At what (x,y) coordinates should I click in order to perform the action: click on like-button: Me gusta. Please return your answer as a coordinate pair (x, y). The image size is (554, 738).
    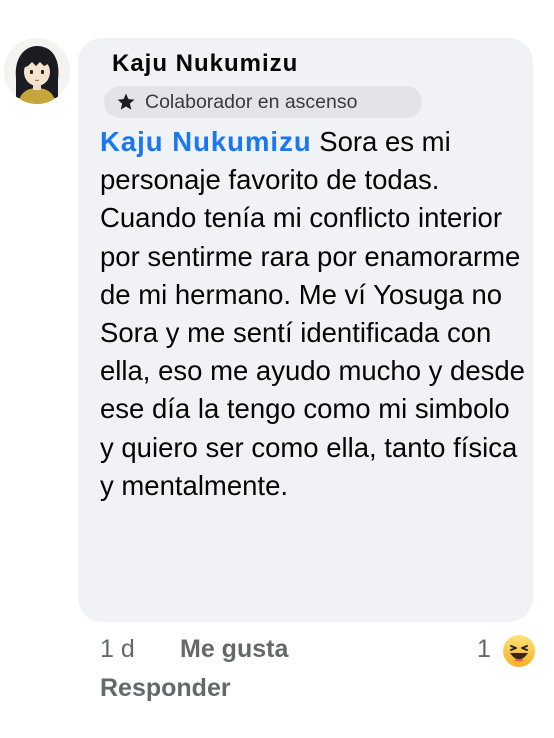
    Looking at the image, I should click on (234, 649).